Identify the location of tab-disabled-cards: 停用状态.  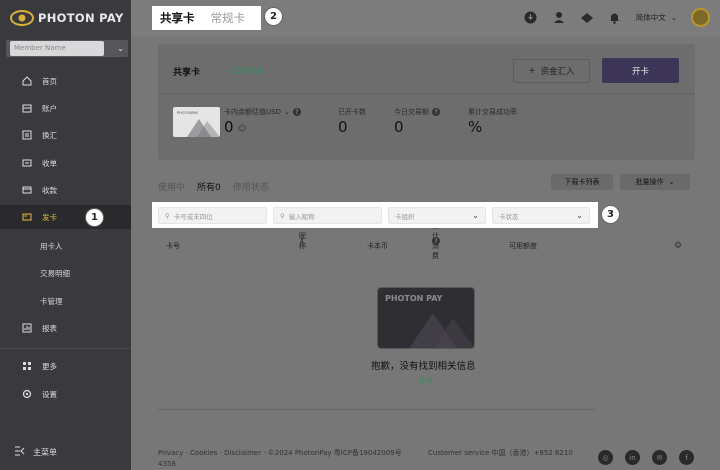
(251, 186).